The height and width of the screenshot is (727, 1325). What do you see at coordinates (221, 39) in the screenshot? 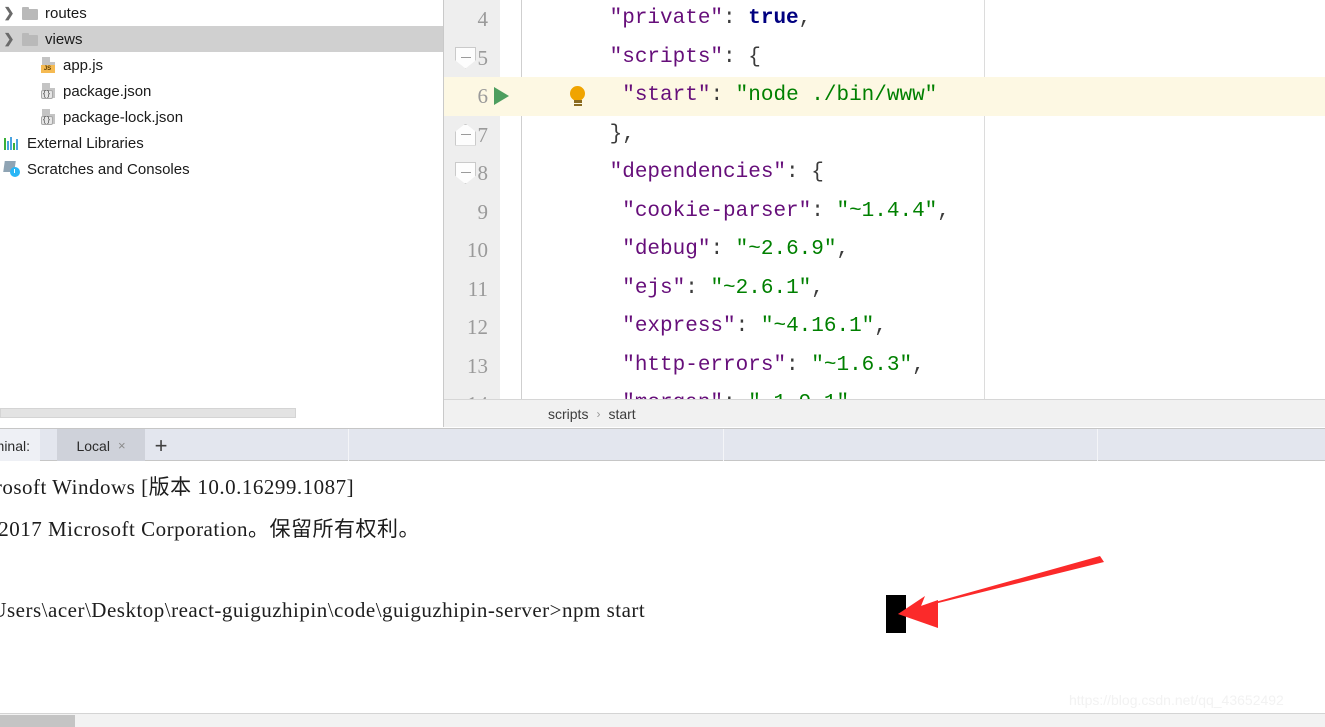
I see `tree-item-views: ❯ views` at bounding box center [221, 39].